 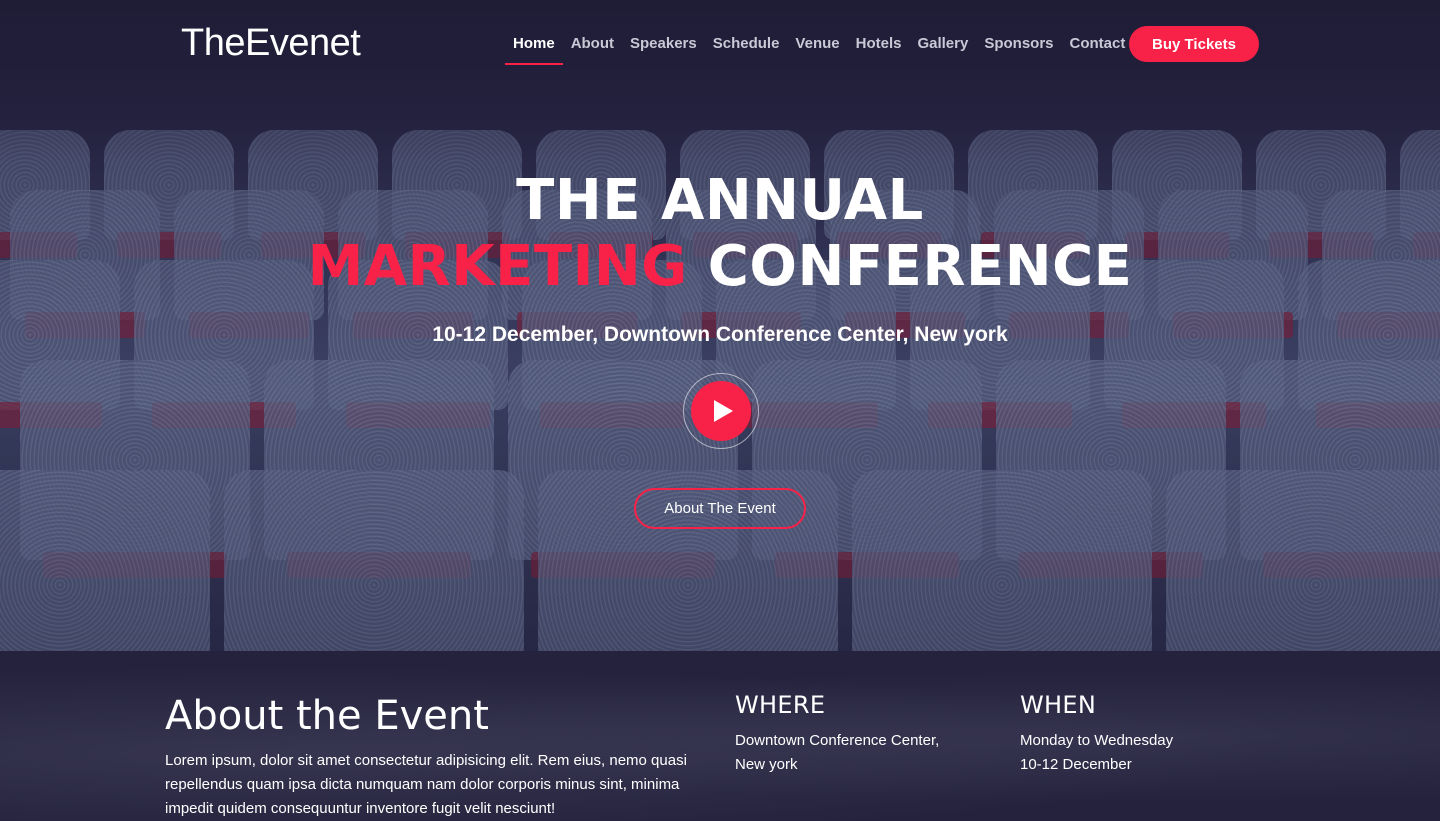 I want to click on buy-tickets-button: Buy Tickets, so click(x=1194, y=44).